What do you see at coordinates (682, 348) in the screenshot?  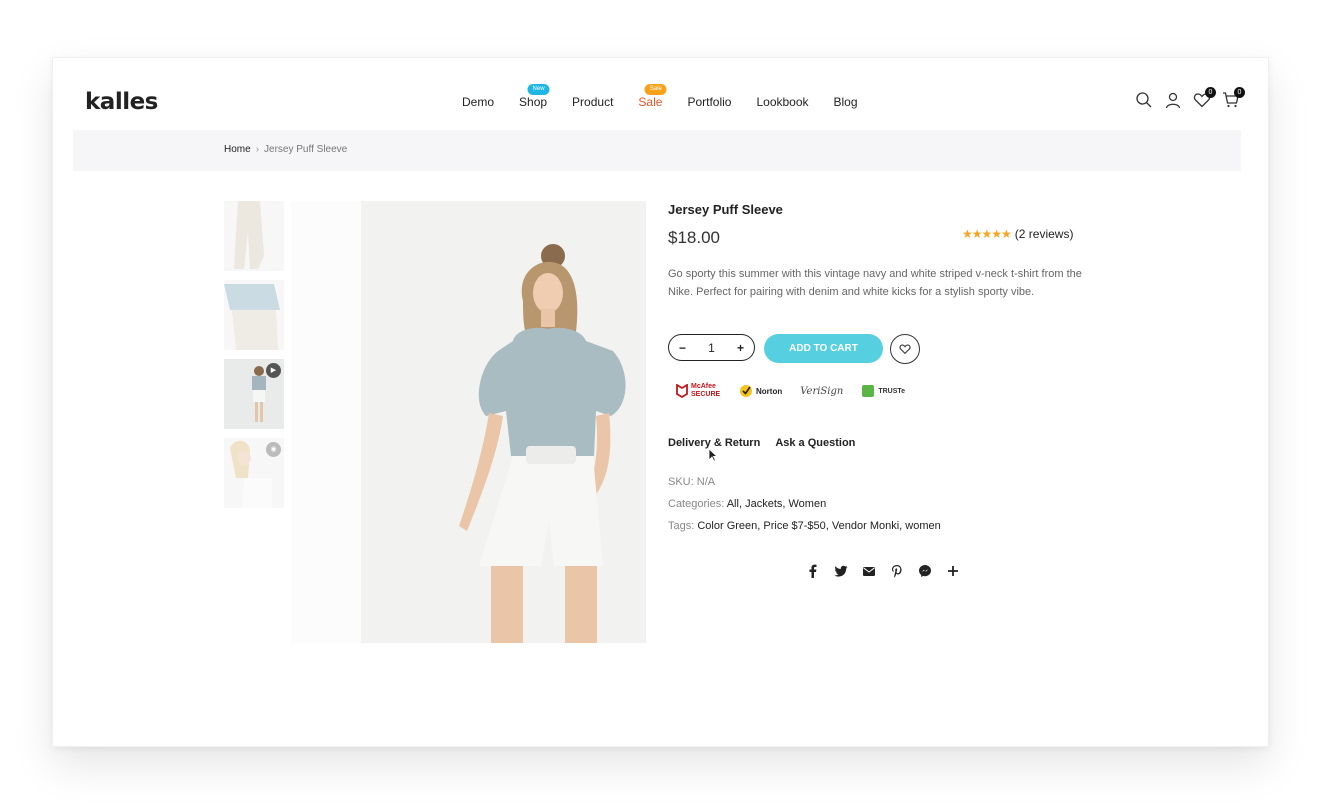 I see `quantity-minus-button: −` at bounding box center [682, 348].